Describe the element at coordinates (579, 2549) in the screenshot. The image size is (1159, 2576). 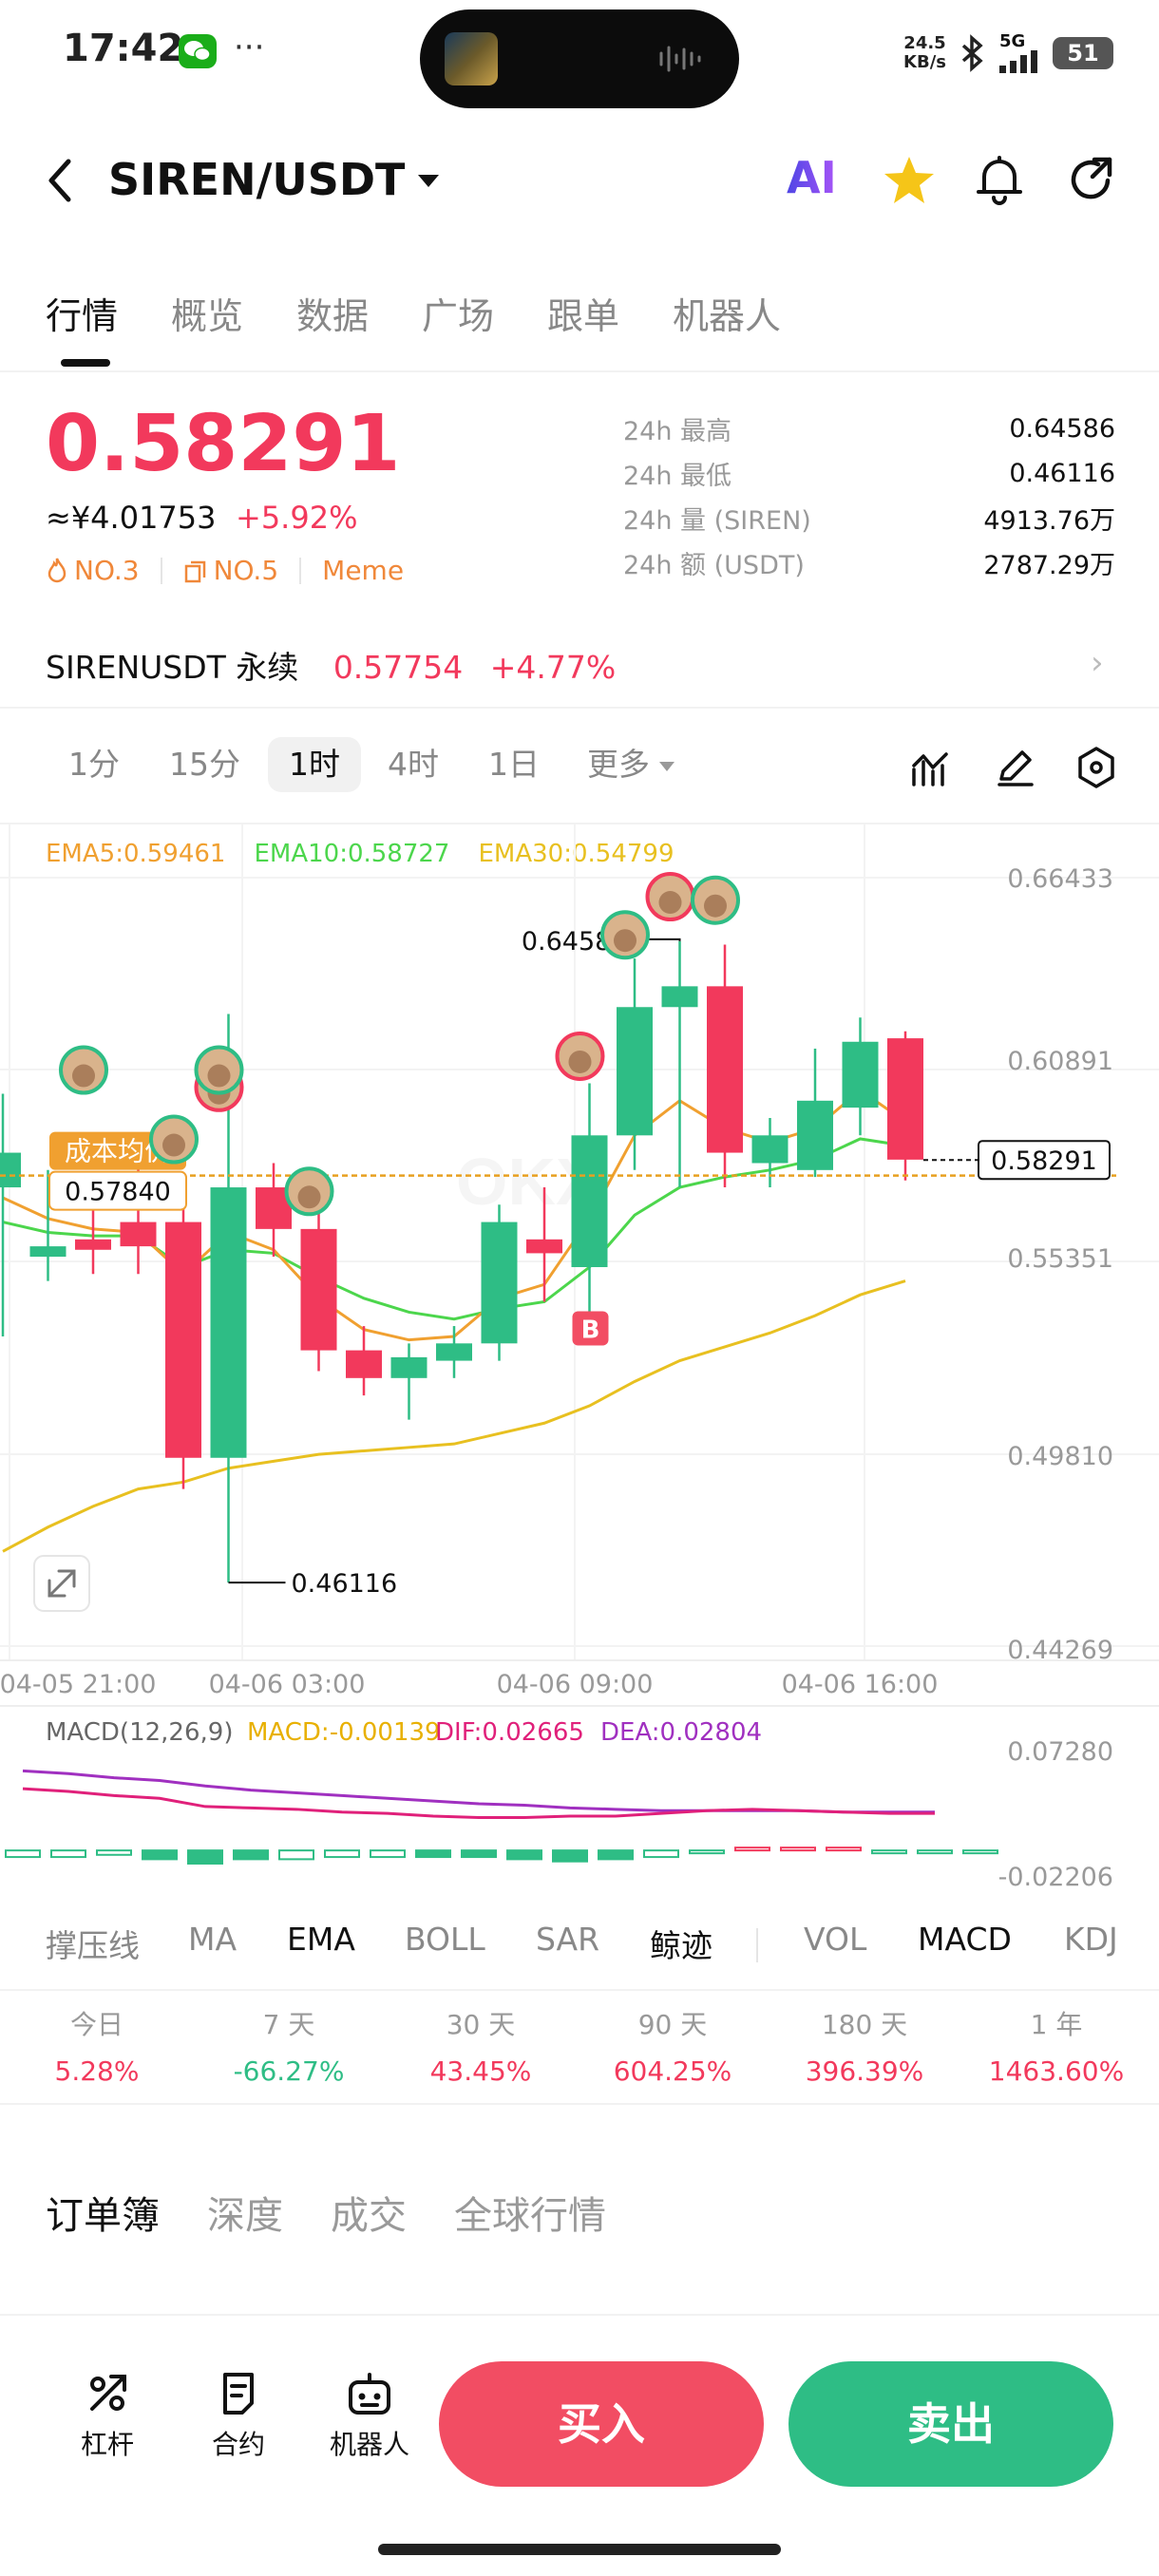
I see `home-indicator` at that location.